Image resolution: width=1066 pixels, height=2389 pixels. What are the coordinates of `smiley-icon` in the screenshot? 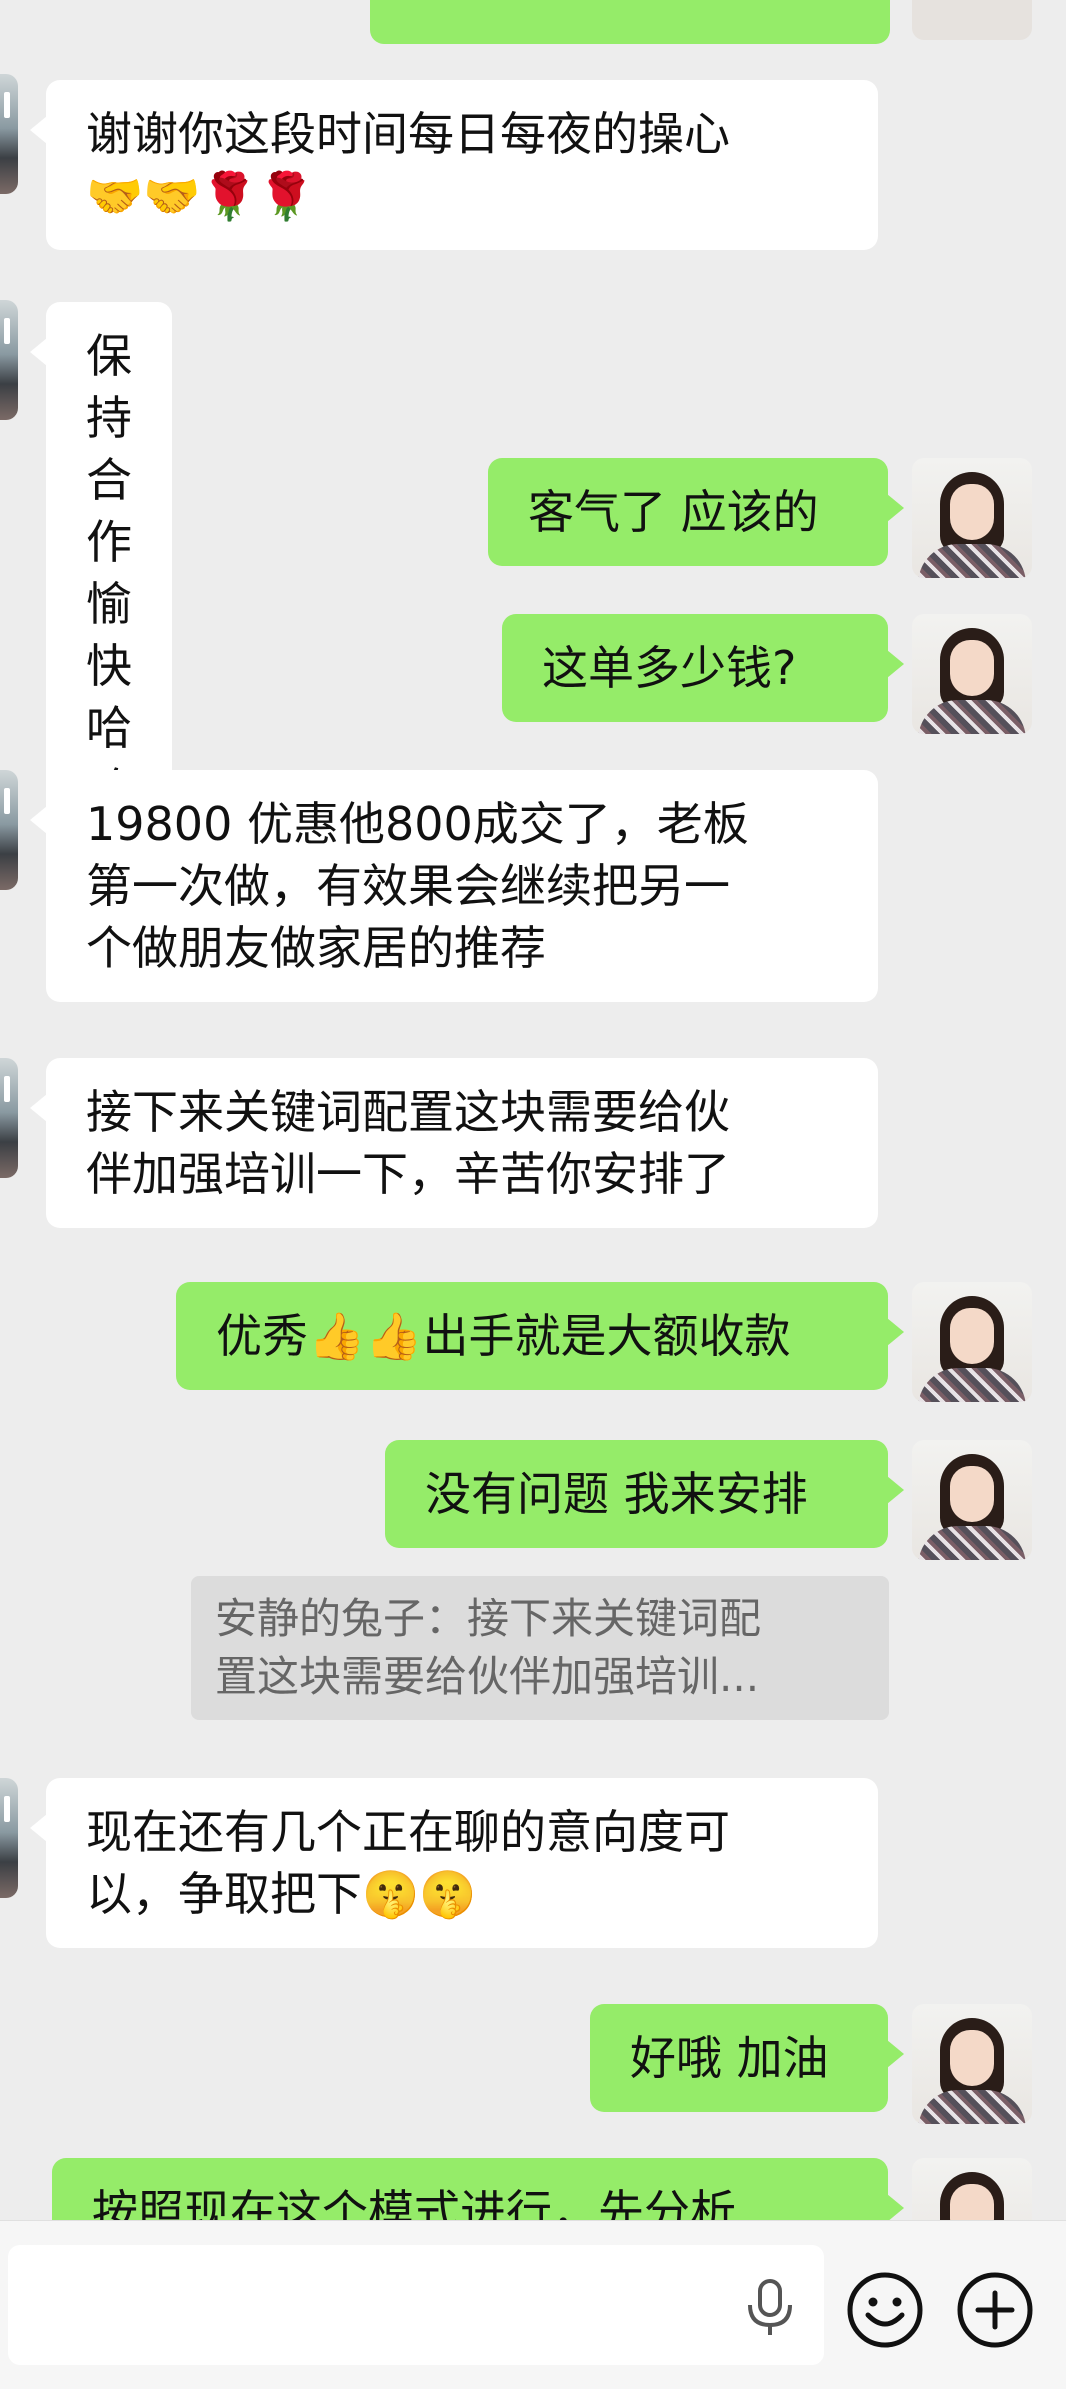 It's located at (885, 2310).